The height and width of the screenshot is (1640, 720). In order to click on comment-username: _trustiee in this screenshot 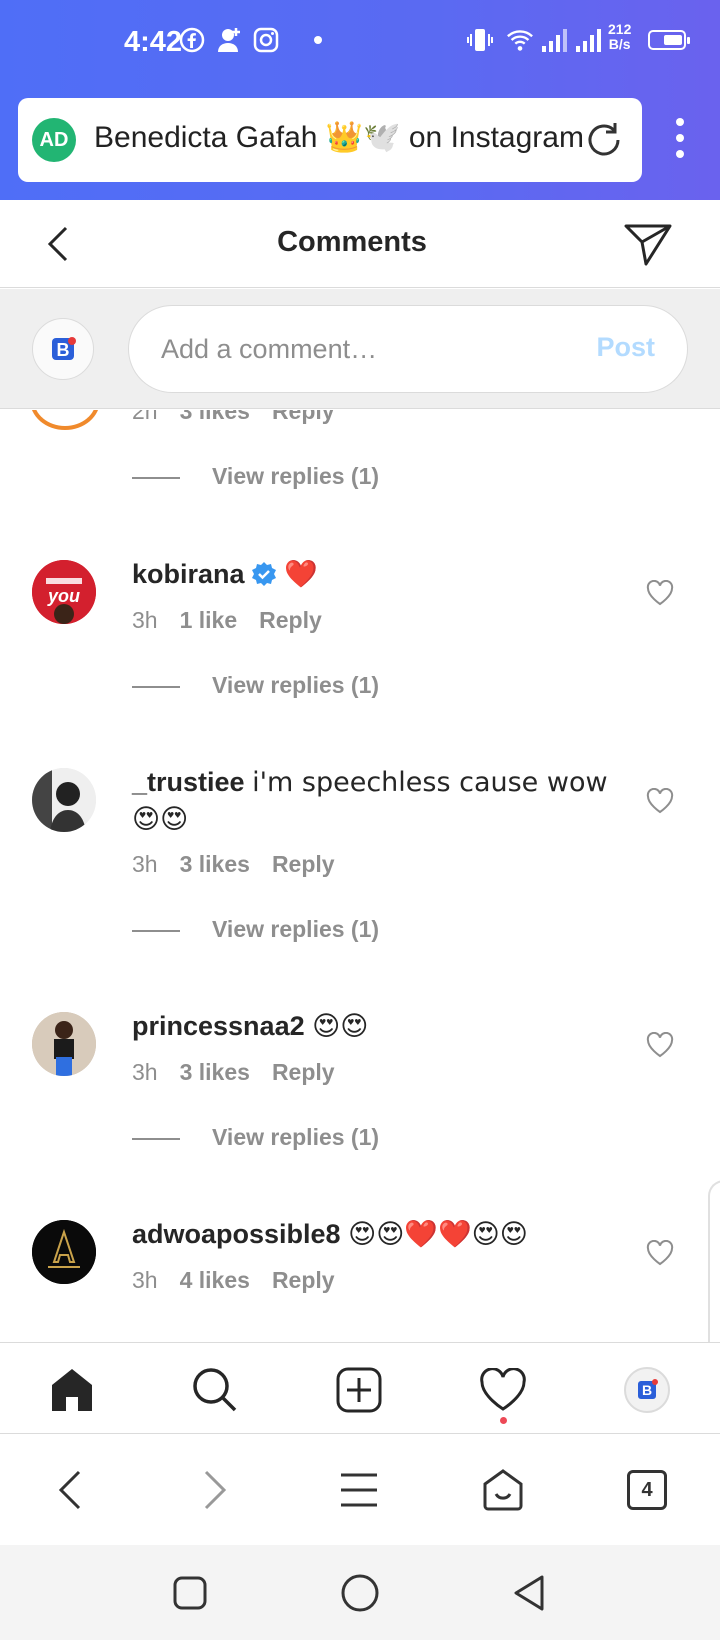, I will do `click(188, 782)`.